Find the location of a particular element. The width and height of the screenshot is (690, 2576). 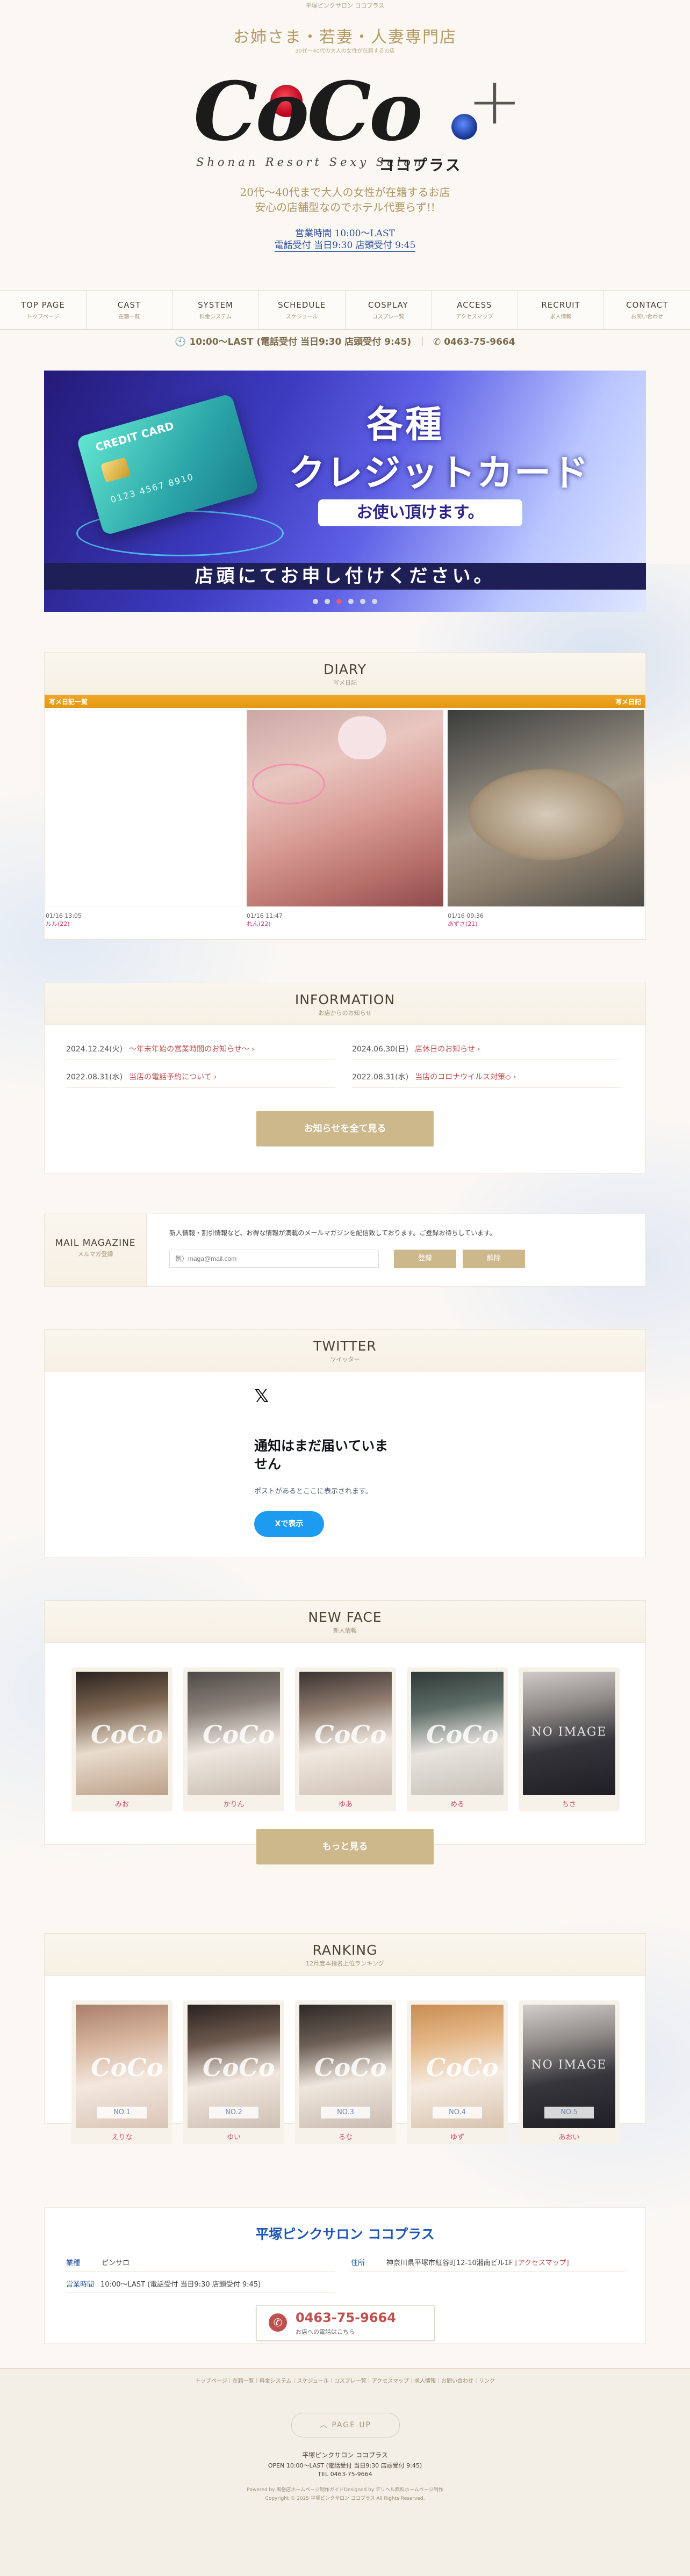

cast-card: CoCo かりん is located at coordinates (233, 1739).